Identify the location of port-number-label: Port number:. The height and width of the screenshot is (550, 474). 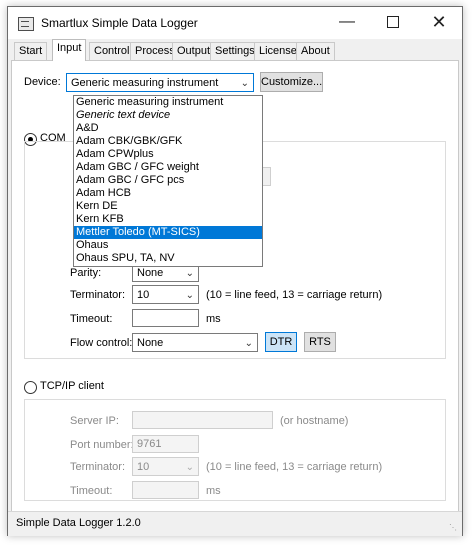
(102, 445).